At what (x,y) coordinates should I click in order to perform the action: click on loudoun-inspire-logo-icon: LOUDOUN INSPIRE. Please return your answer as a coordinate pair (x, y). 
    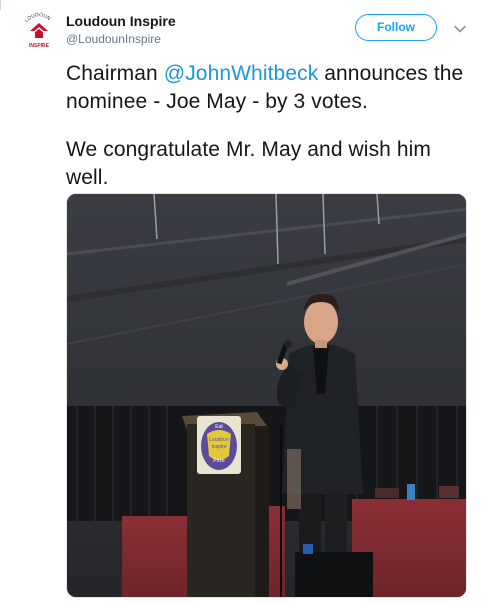
    Looking at the image, I should click on (38, 30).